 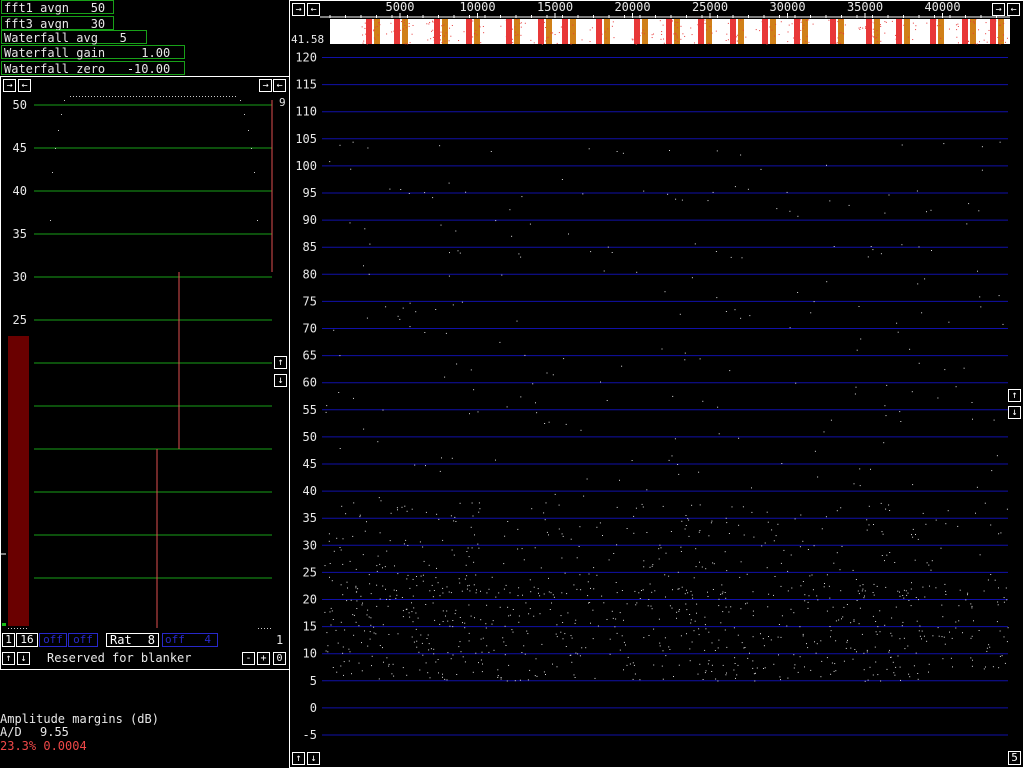 I want to click on wideband-tick-label: 70, so click(x=310, y=329).